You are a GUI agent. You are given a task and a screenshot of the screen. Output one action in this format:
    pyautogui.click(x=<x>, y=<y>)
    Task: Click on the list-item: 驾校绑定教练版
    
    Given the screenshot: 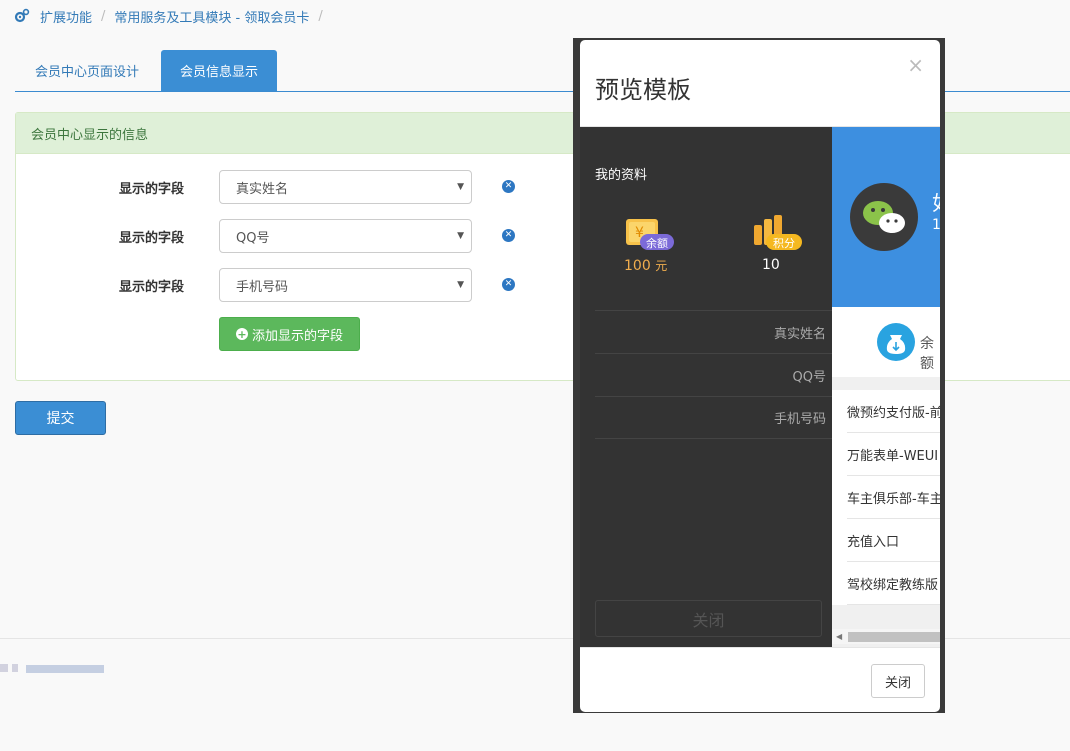 What is the action you would take?
    pyautogui.click(x=893, y=583)
    